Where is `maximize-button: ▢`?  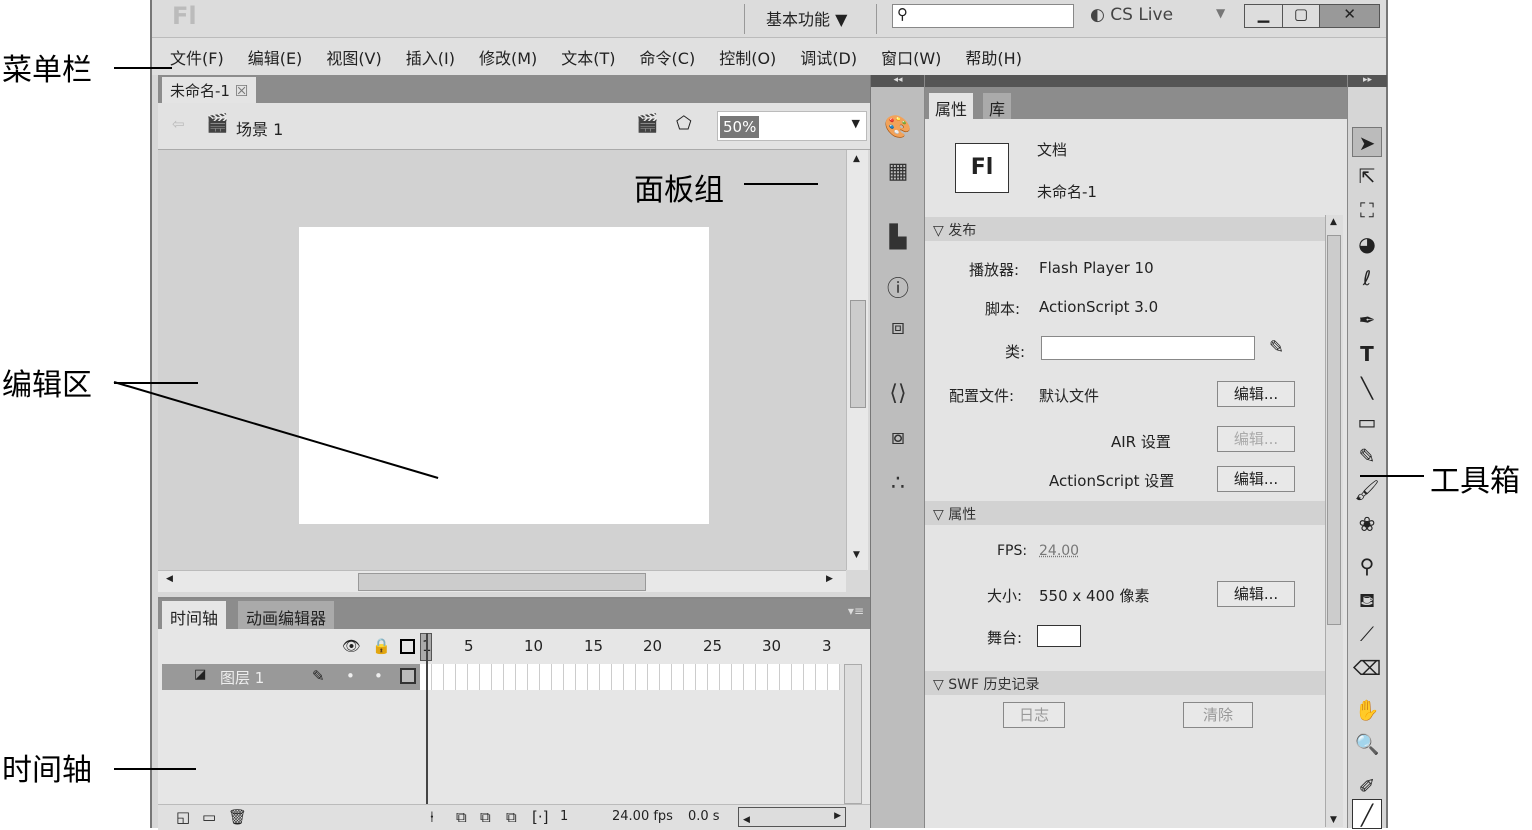 maximize-button: ▢ is located at coordinates (1300, 16).